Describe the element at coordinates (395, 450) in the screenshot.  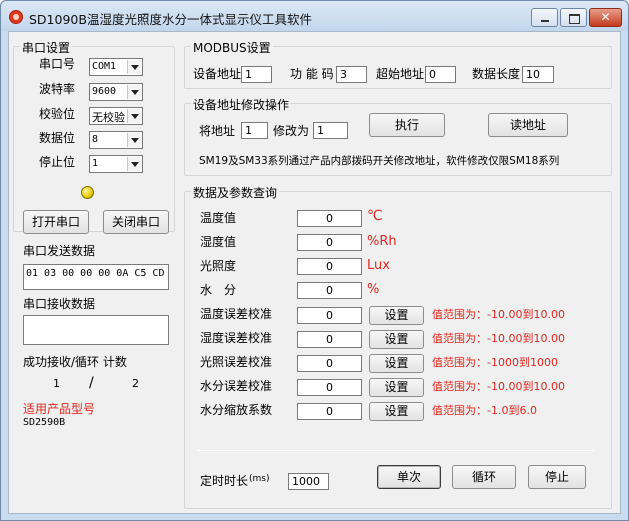
I see `section-divider` at that location.